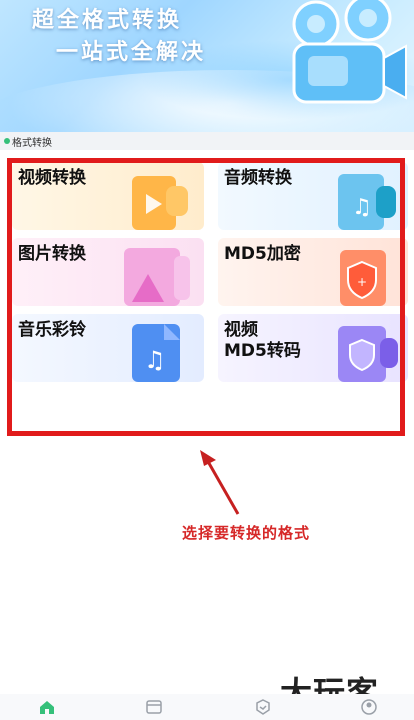  What do you see at coordinates (220, 482) in the screenshot?
I see `annotation-arrow-icon` at bounding box center [220, 482].